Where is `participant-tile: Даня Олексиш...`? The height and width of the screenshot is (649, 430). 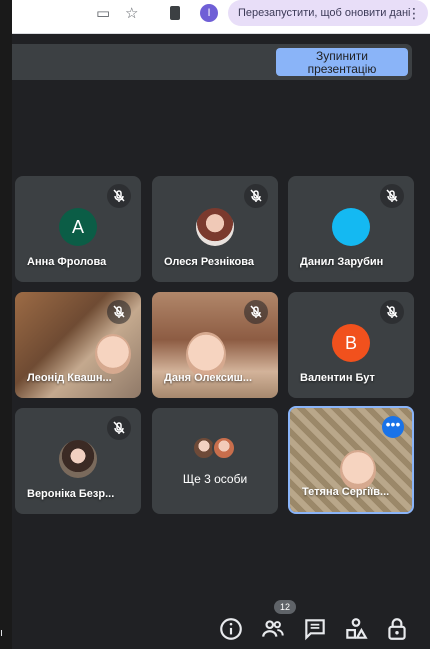 participant-tile: Даня Олексиш... is located at coordinates (215, 345).